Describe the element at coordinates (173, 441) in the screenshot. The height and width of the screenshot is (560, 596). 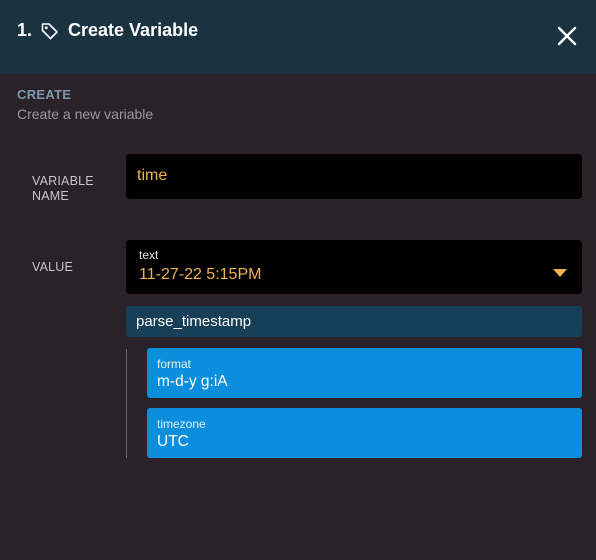
I see `param-timezone-value: UTC` at that location.